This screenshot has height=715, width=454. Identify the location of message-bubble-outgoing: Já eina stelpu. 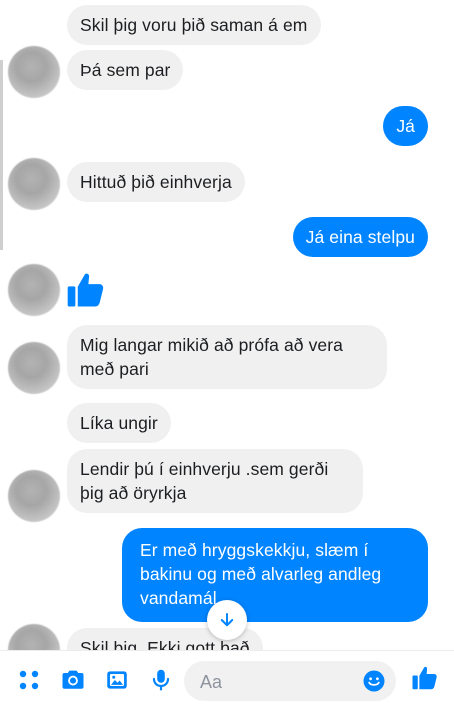
(360, 237).